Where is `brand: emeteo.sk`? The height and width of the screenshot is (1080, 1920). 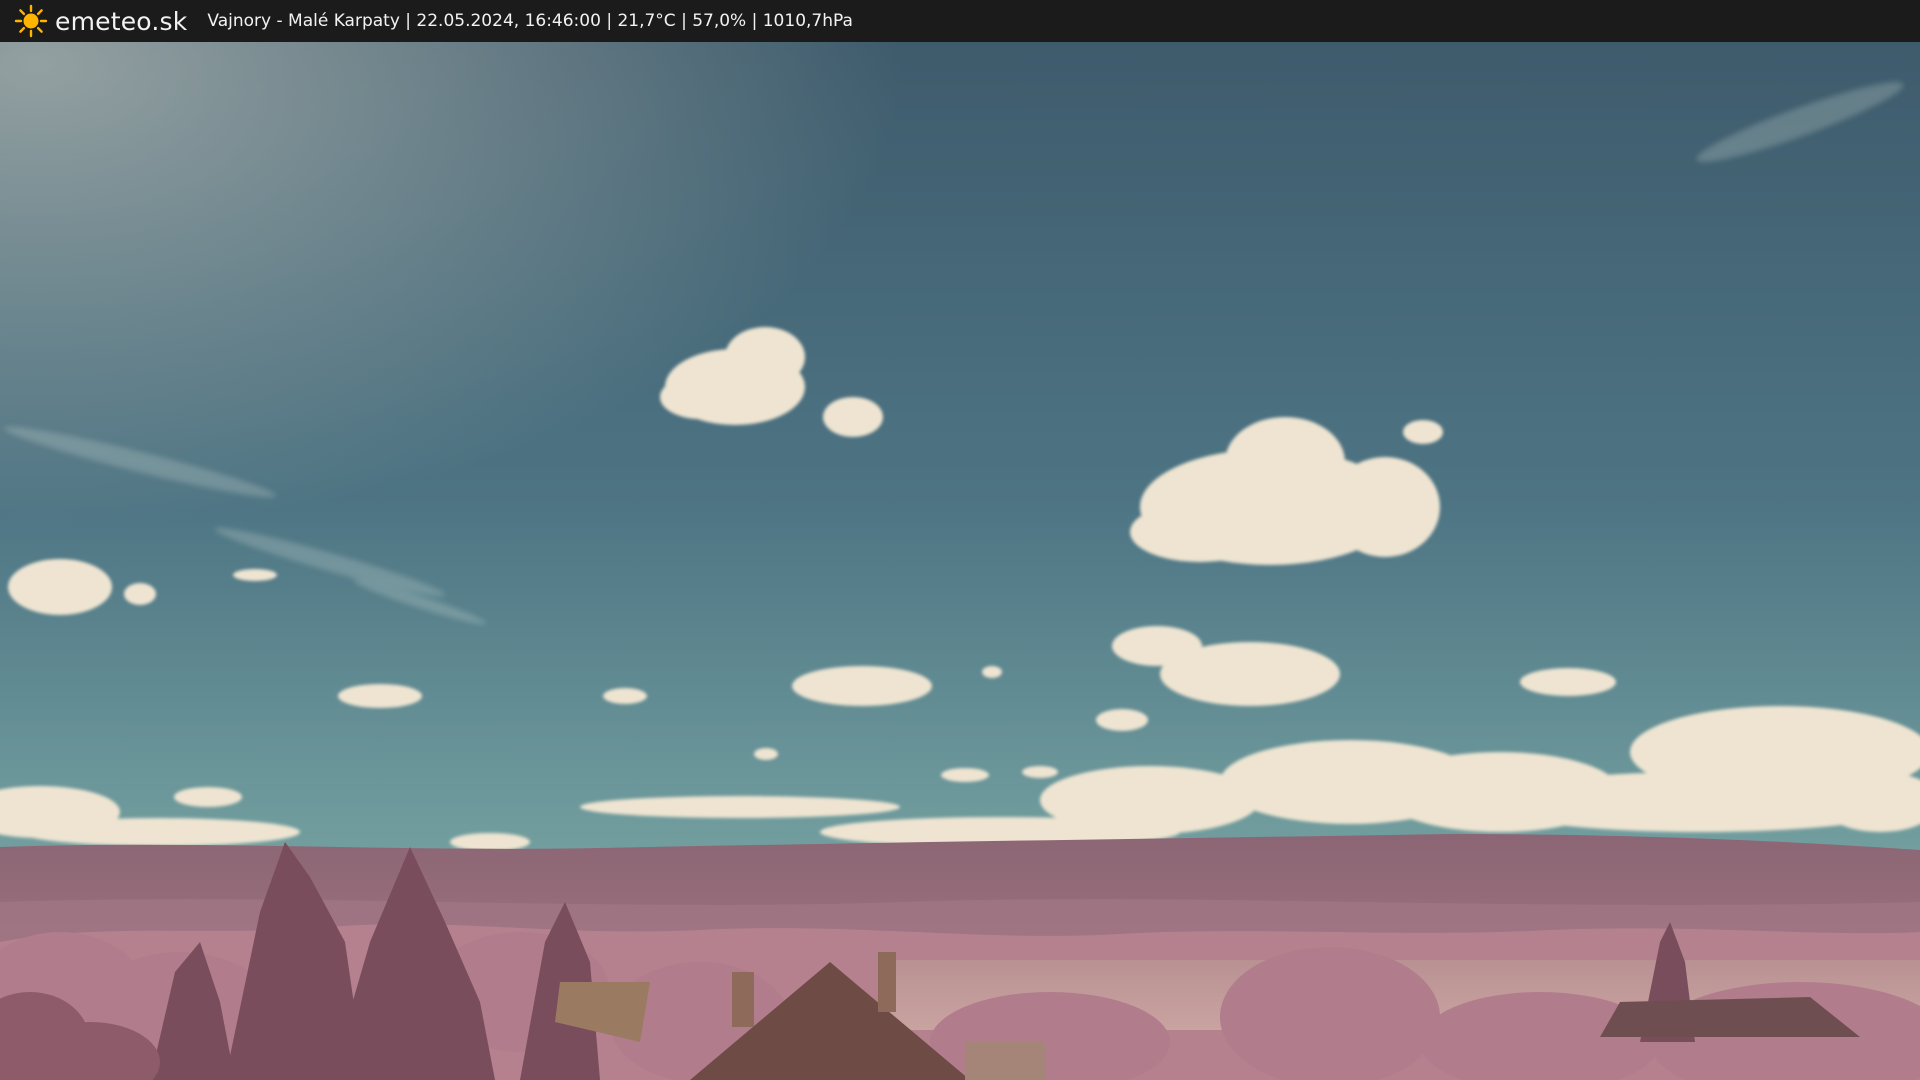 brand: emeteo.sk is located at coordinates (100, 21).